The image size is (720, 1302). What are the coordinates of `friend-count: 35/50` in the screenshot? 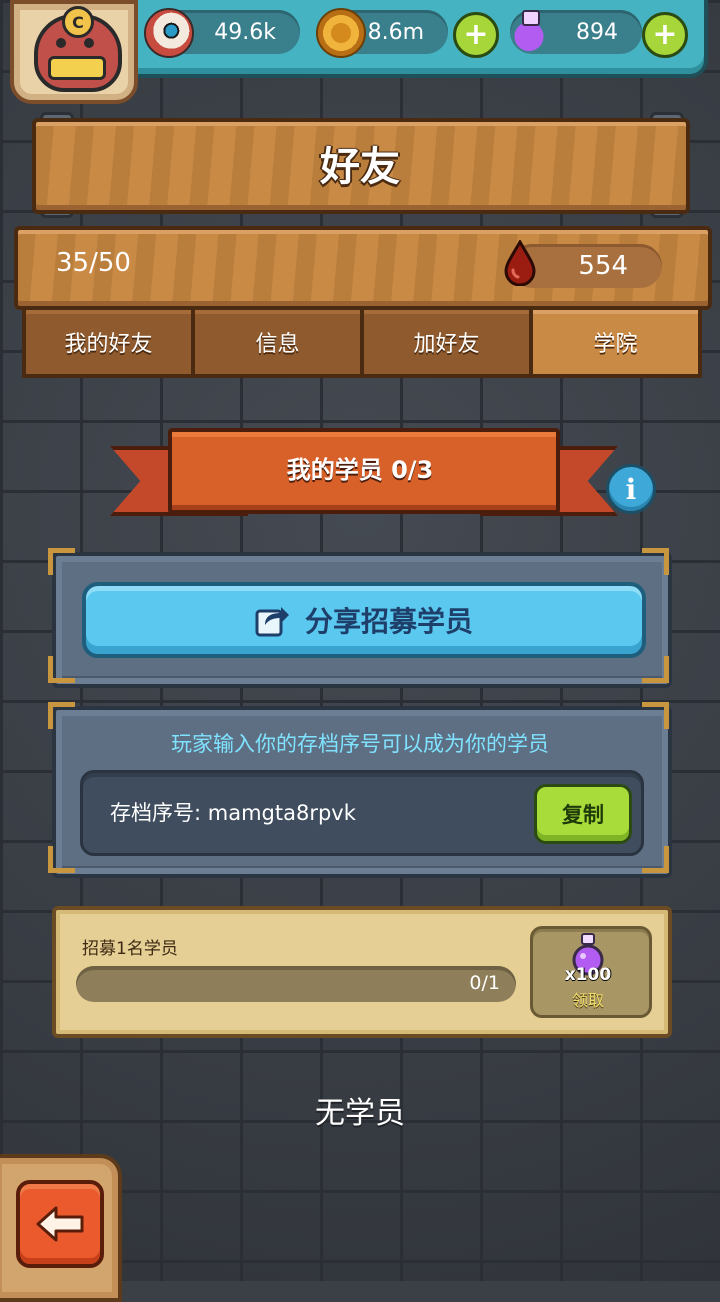 It's located at (93, 263).